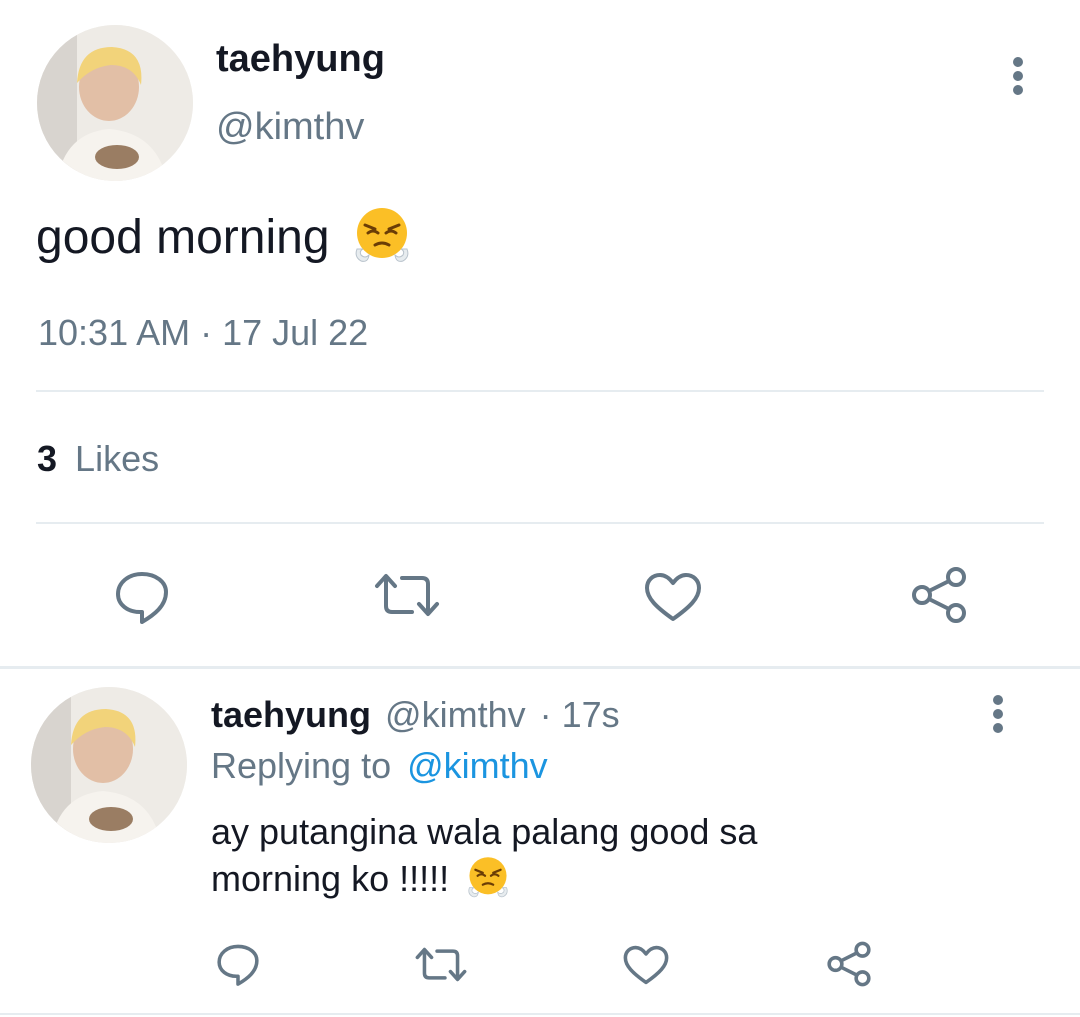  What do you see at coordinates (142, 597) in the screenshot?
I see `reply-icon` at bounding box center [142, 597].